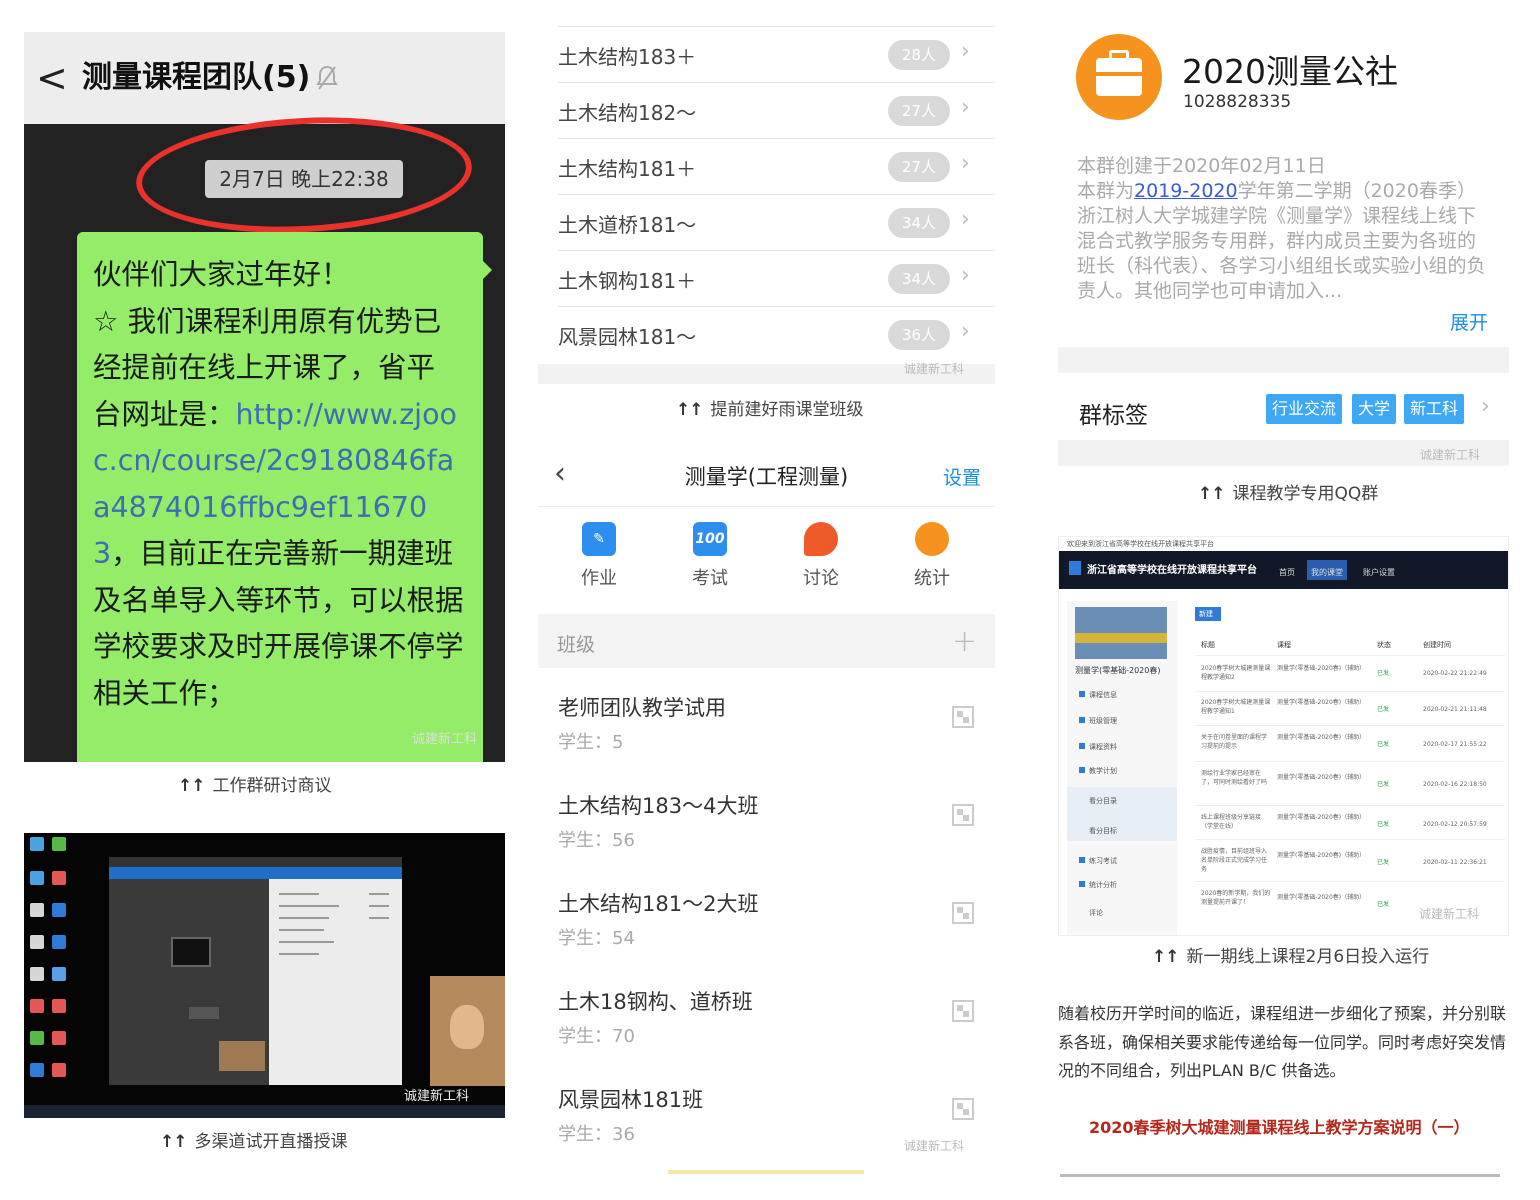 Image resolution: width=1540 pixels, height=1200 pixels. What do you see at coordinates (1379, 572) in the screenshot?
I see `nav-account-settings: 账户设置` at bounding box center [1379, 572].